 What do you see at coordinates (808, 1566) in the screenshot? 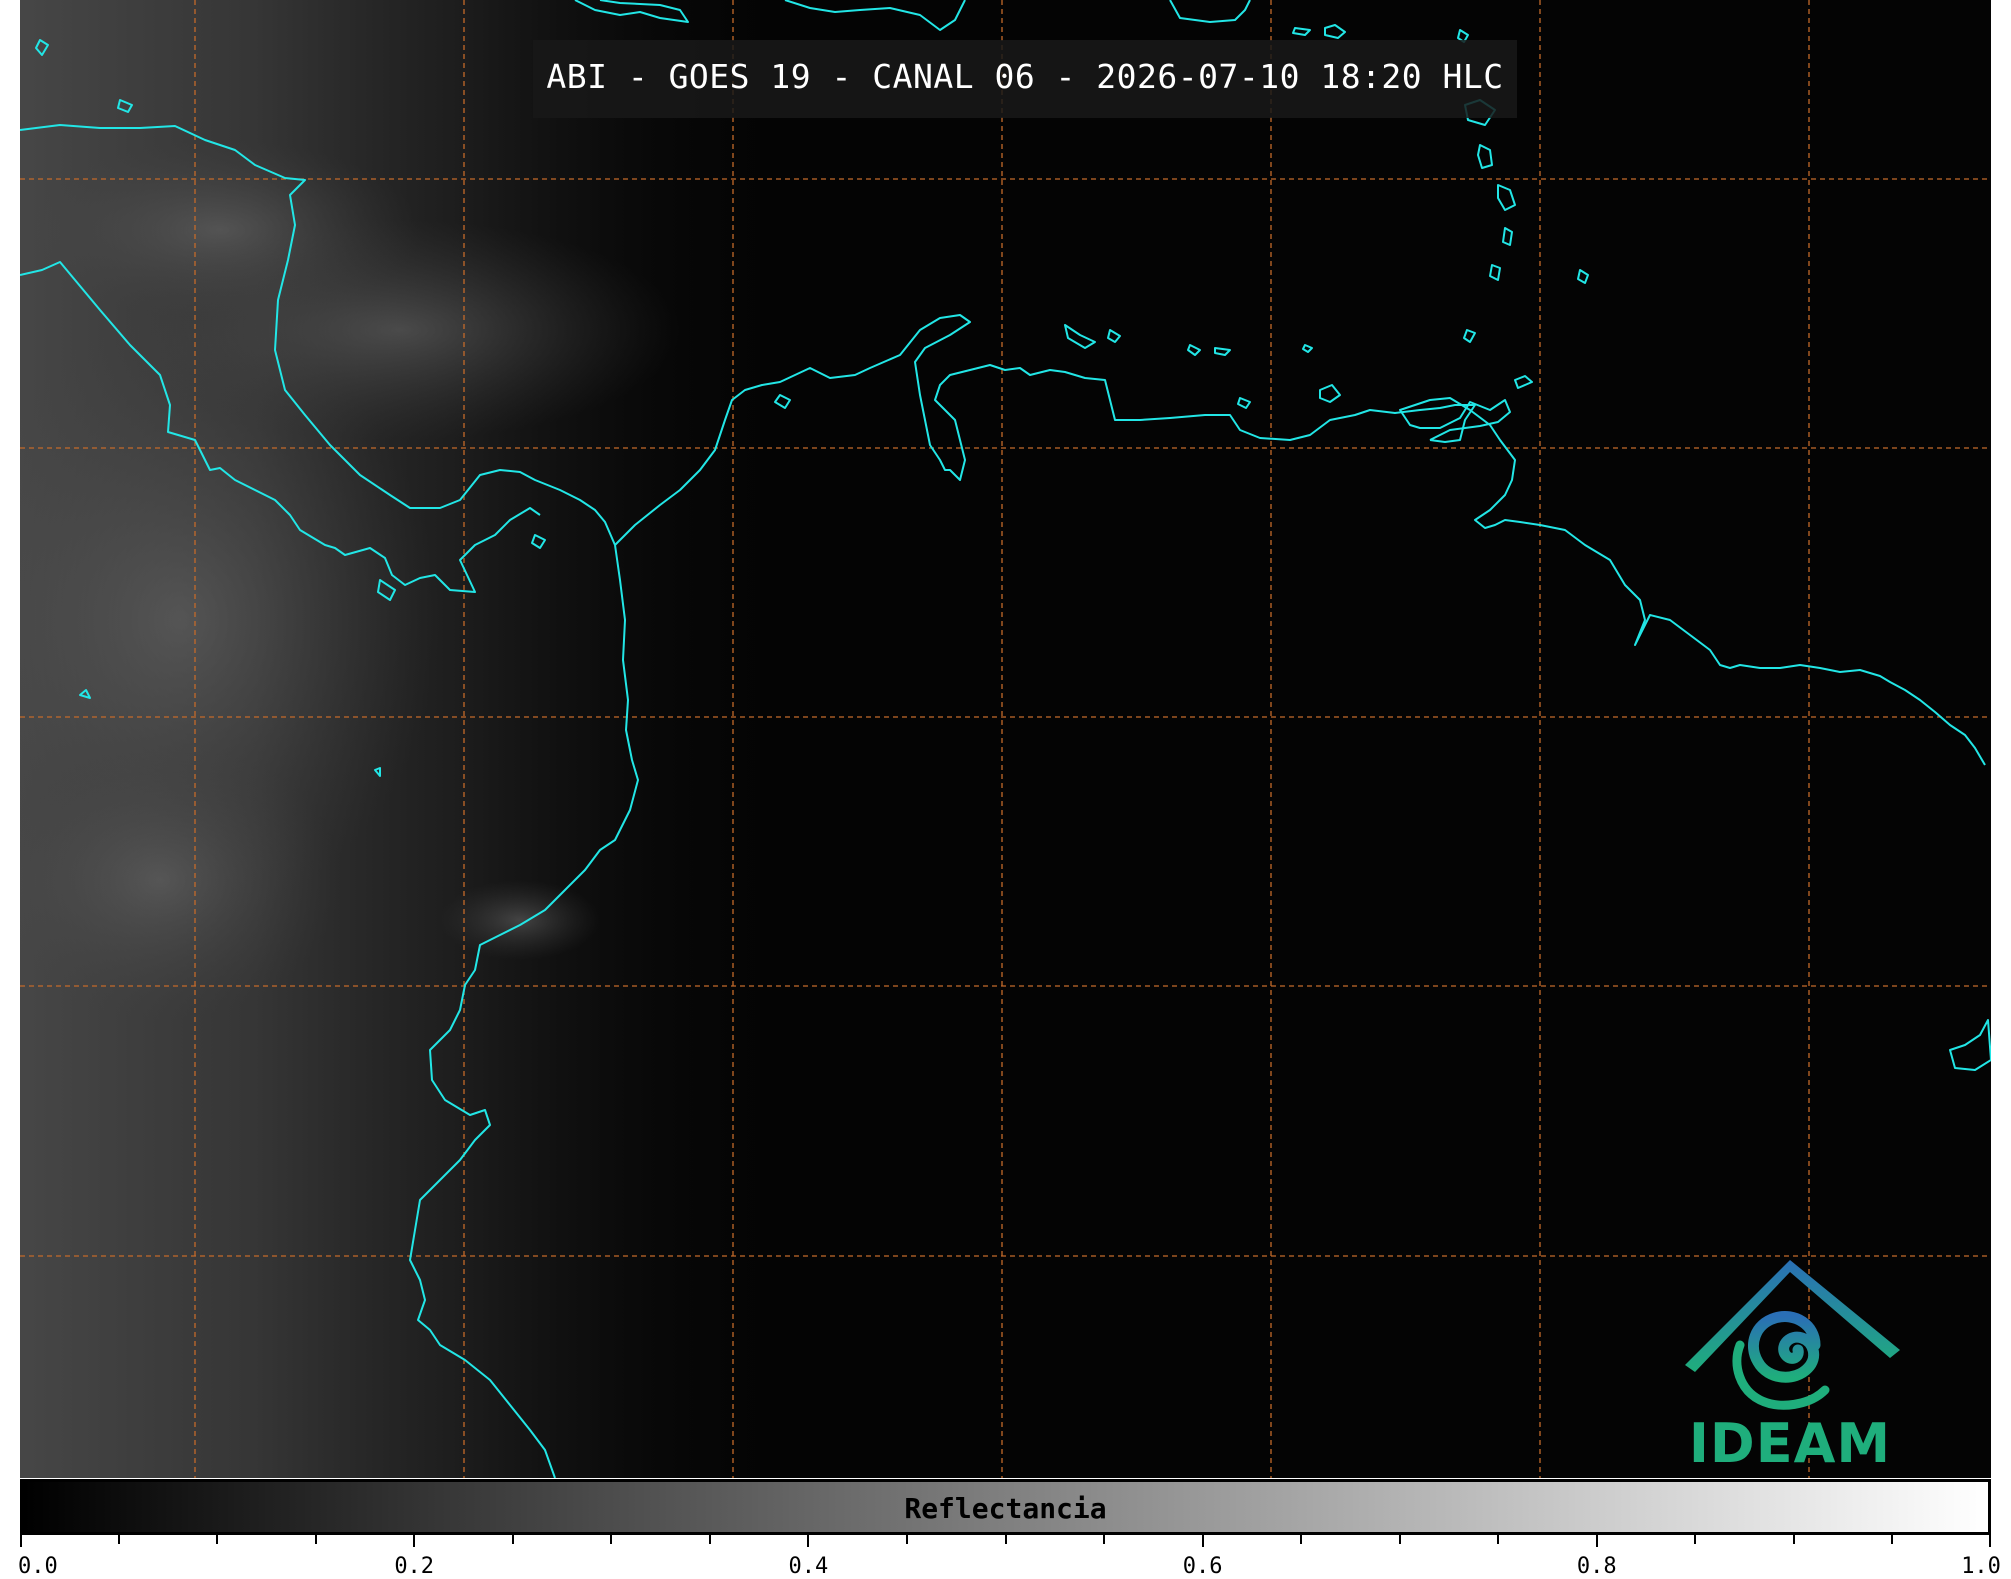
I see `colorbar-tick-label: 0.4` at bounding box center [808, 1566].